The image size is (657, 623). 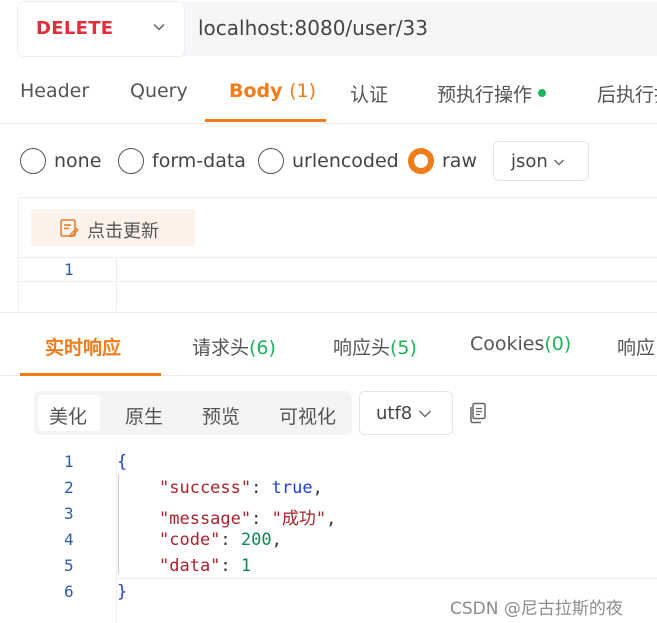 What do you see at coordinates (271, 161) in the screenshot?
I see `radio-urlencoded` at bounding box center [271, 161].